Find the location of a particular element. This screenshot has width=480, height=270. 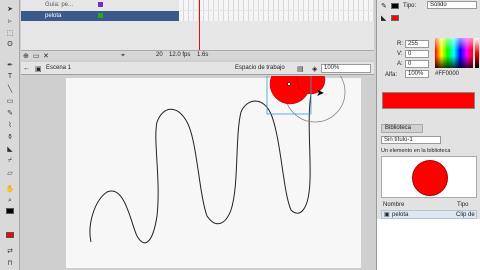

g-field: 0 is located at coordinates (417, 54).